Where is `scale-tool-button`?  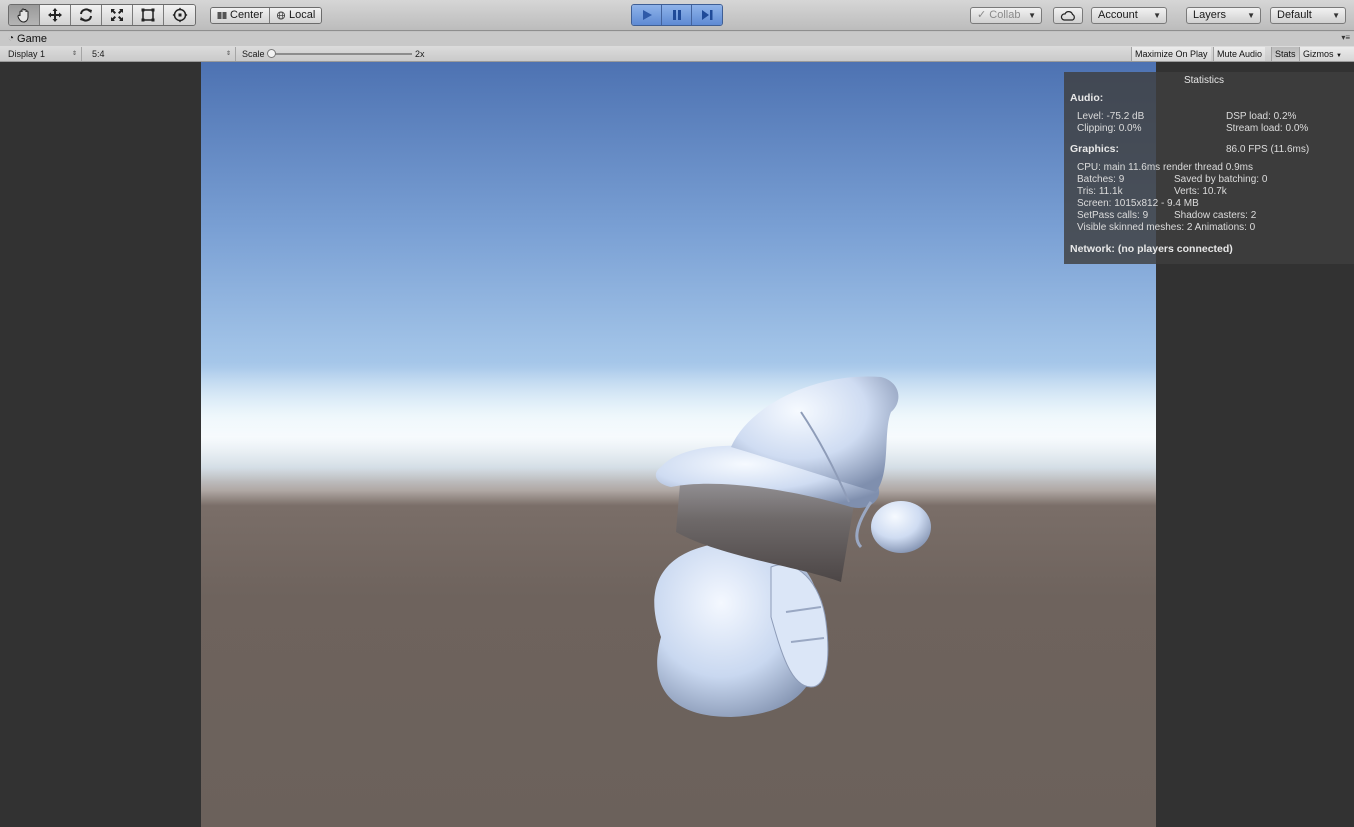
scale-tool-button is located at coordinates (117, 15).